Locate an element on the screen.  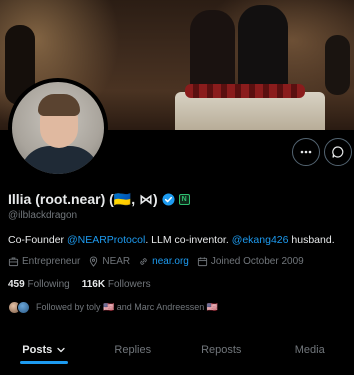
follow-stats: 459 Following 116K Followers is located at coordinates (79, 284).